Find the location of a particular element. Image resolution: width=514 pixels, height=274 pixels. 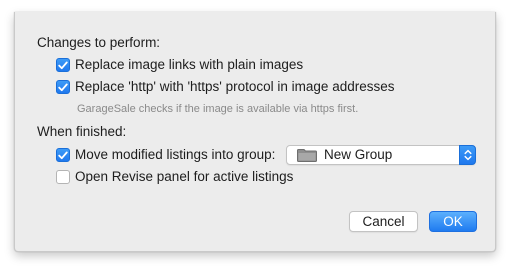

move-listings-checkbox is located at coordinates (63, 155).